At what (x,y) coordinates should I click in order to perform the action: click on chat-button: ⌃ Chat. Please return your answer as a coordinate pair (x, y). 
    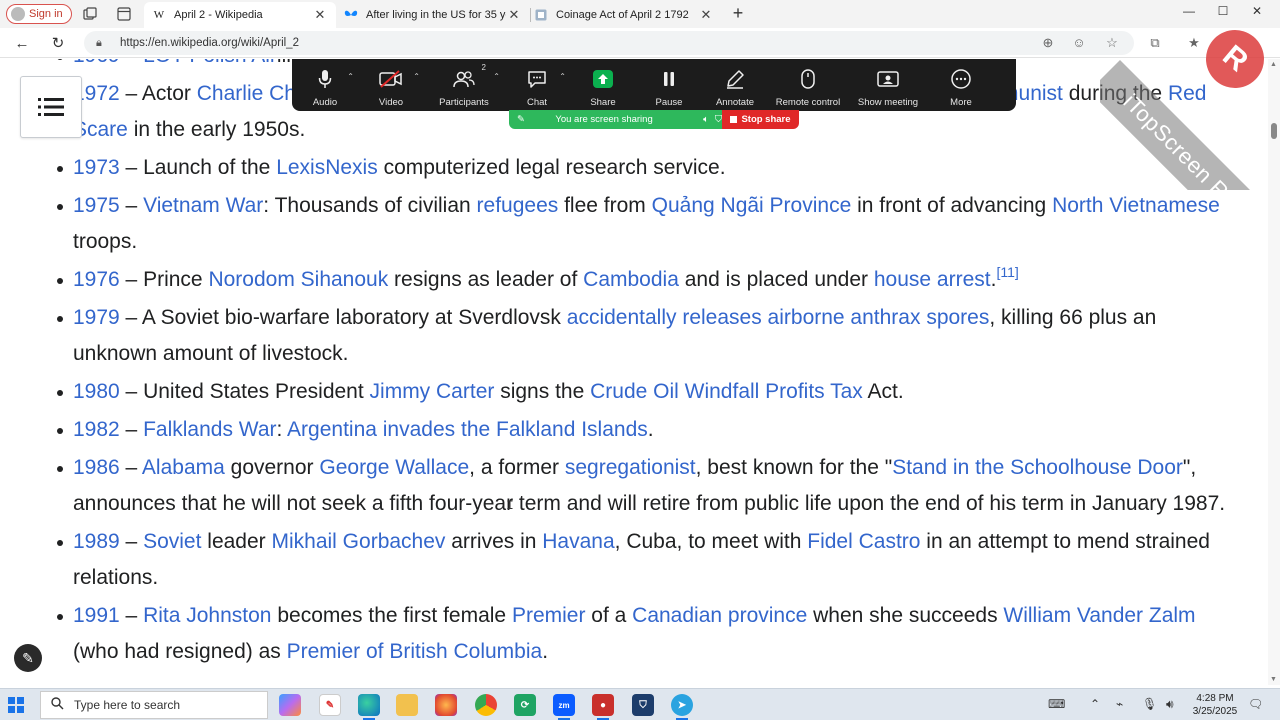
    Looking at the image, I should click on (537, 85).